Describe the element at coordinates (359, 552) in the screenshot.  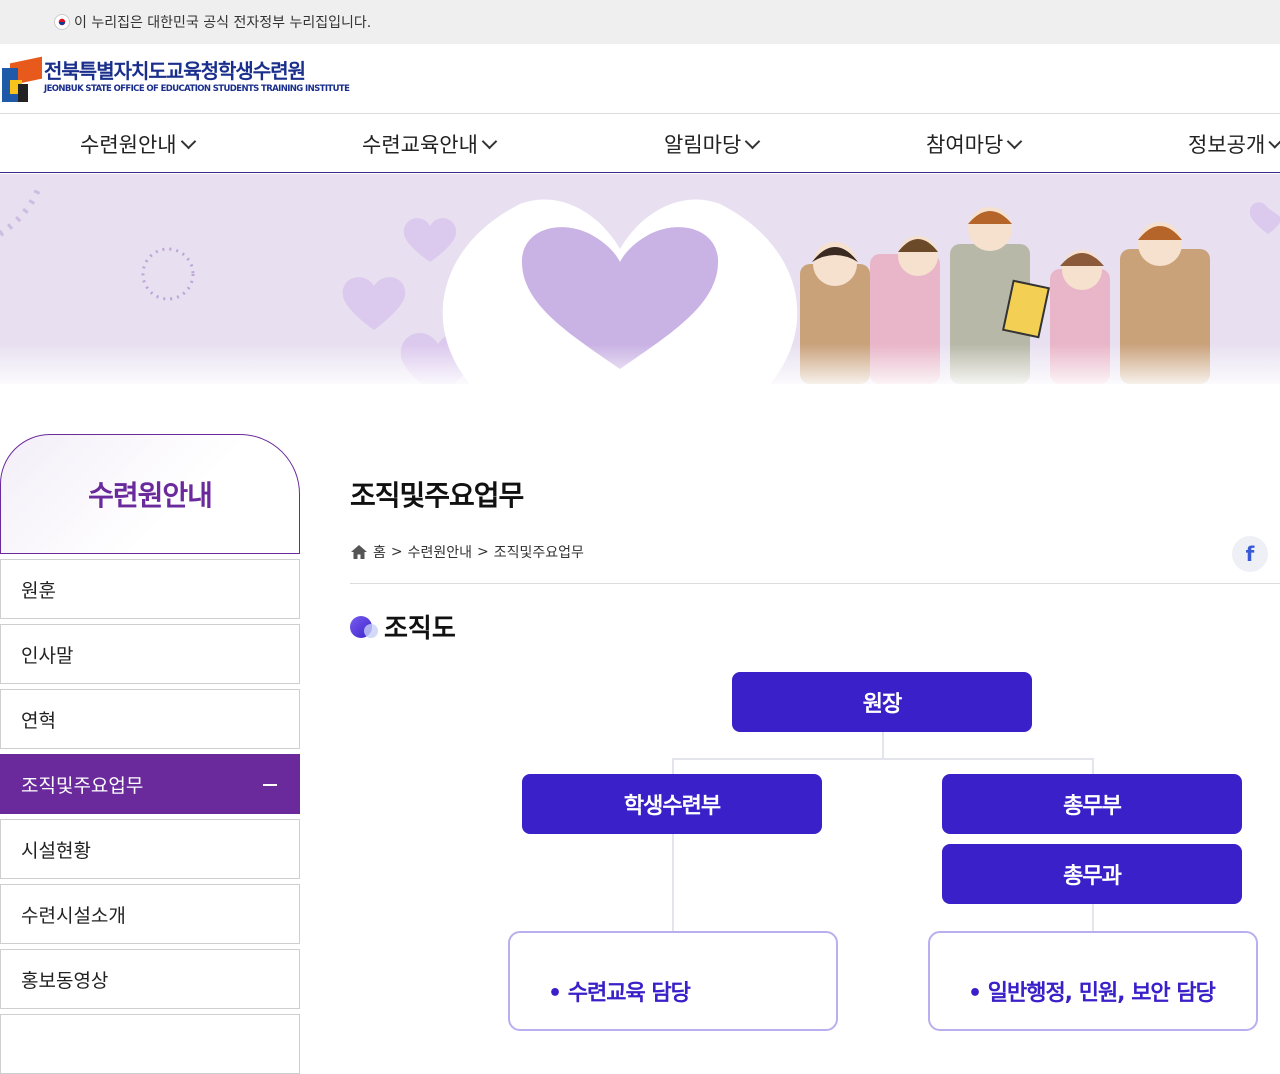
I see `home-icon` at that location.